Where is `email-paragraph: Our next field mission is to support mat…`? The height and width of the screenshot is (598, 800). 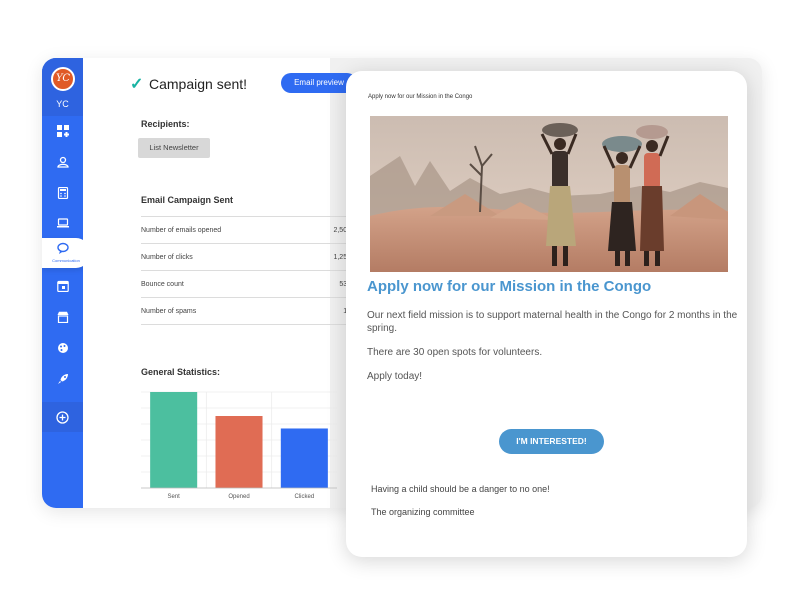 email-paragraph: Our next field mission is to support mat… is located at coordinates (552, 322).